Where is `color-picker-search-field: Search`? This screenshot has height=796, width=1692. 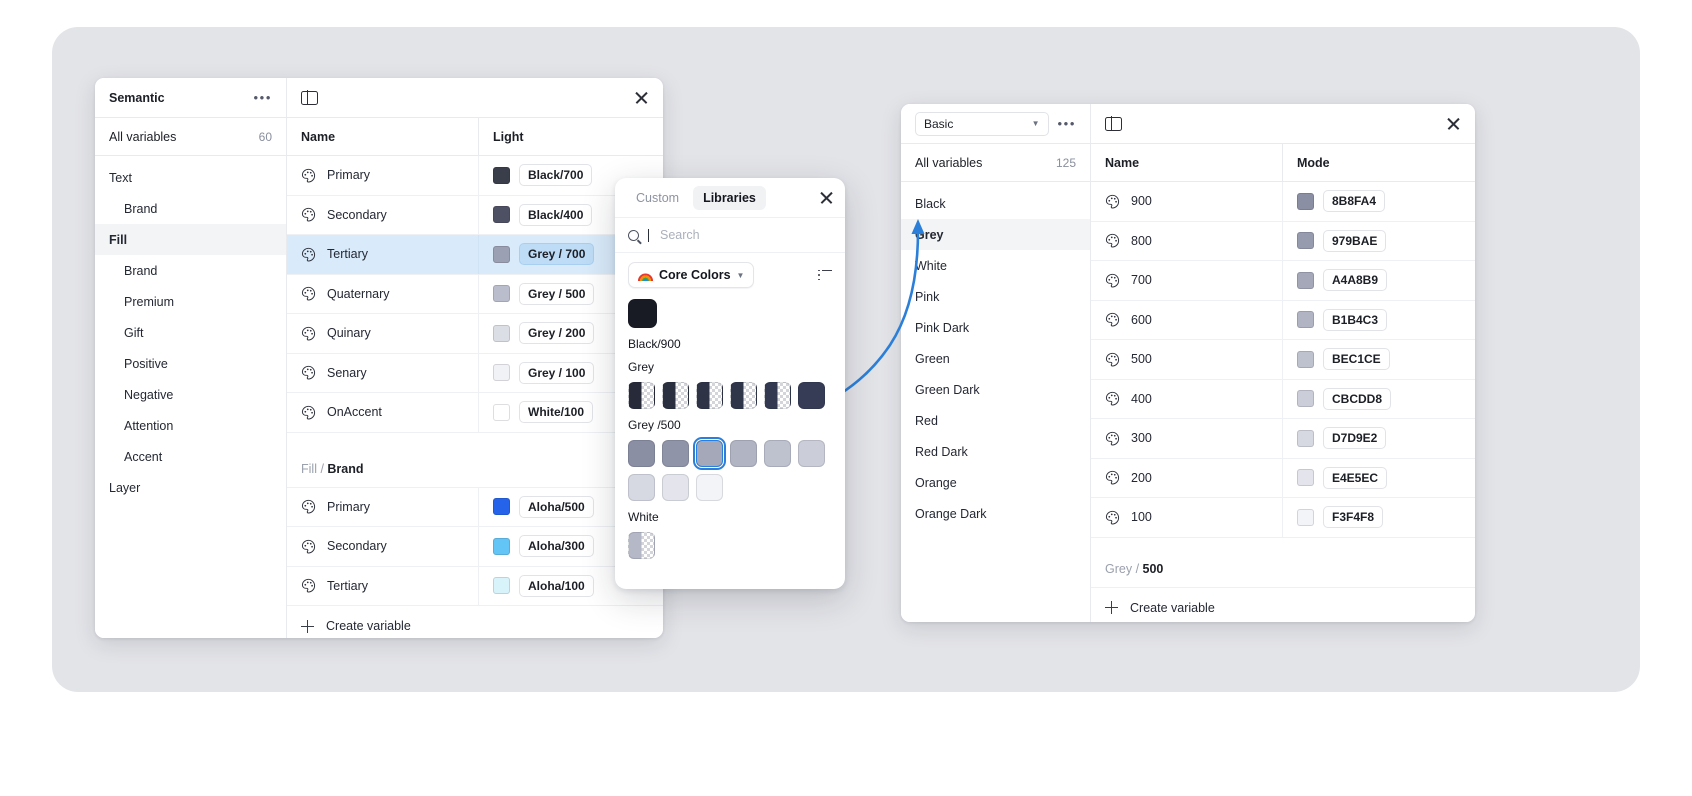 color-picker-search-field: Search is located at coordinates (730, 235).